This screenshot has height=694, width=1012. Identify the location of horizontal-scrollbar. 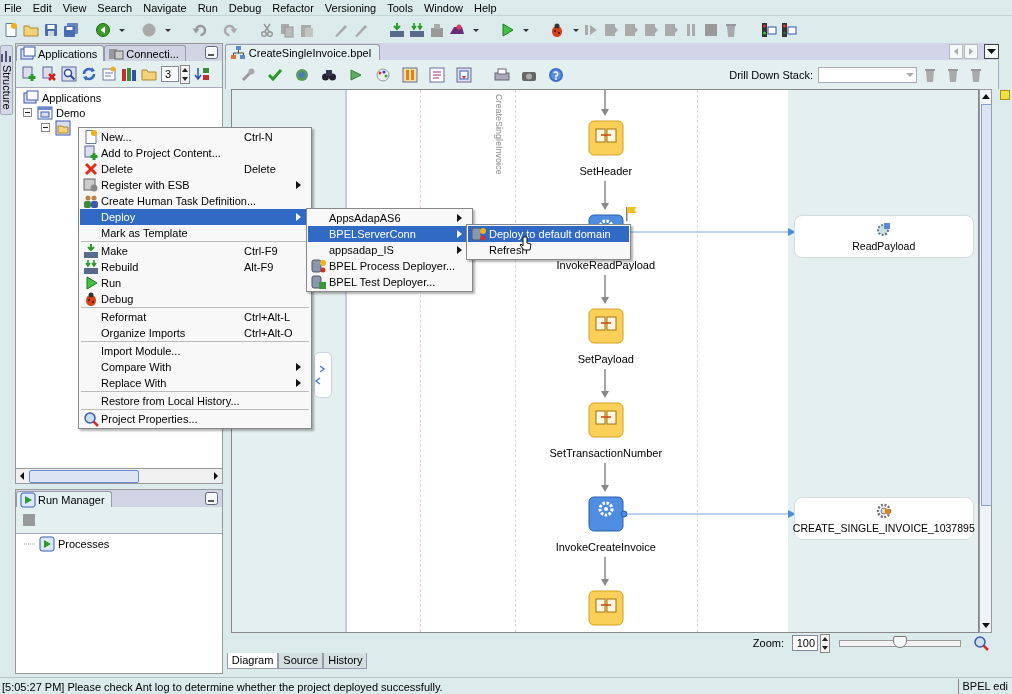
(119, 475).